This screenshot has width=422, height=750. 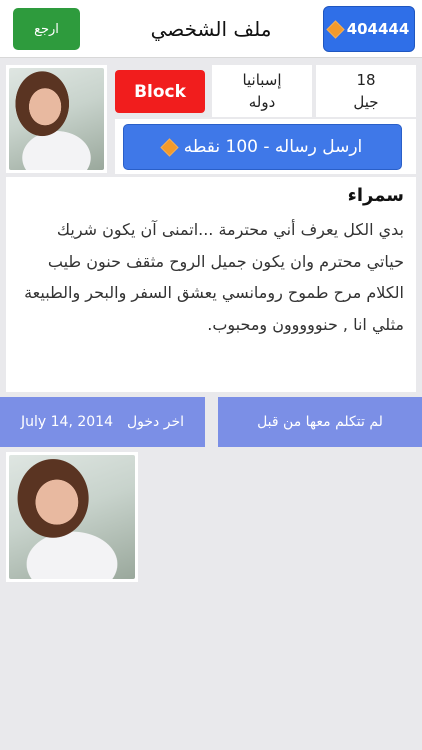 What do you see at coordinates (262, 102) in the screenshot?
I see `country-label: دوله` at bounding box center [262, 102].